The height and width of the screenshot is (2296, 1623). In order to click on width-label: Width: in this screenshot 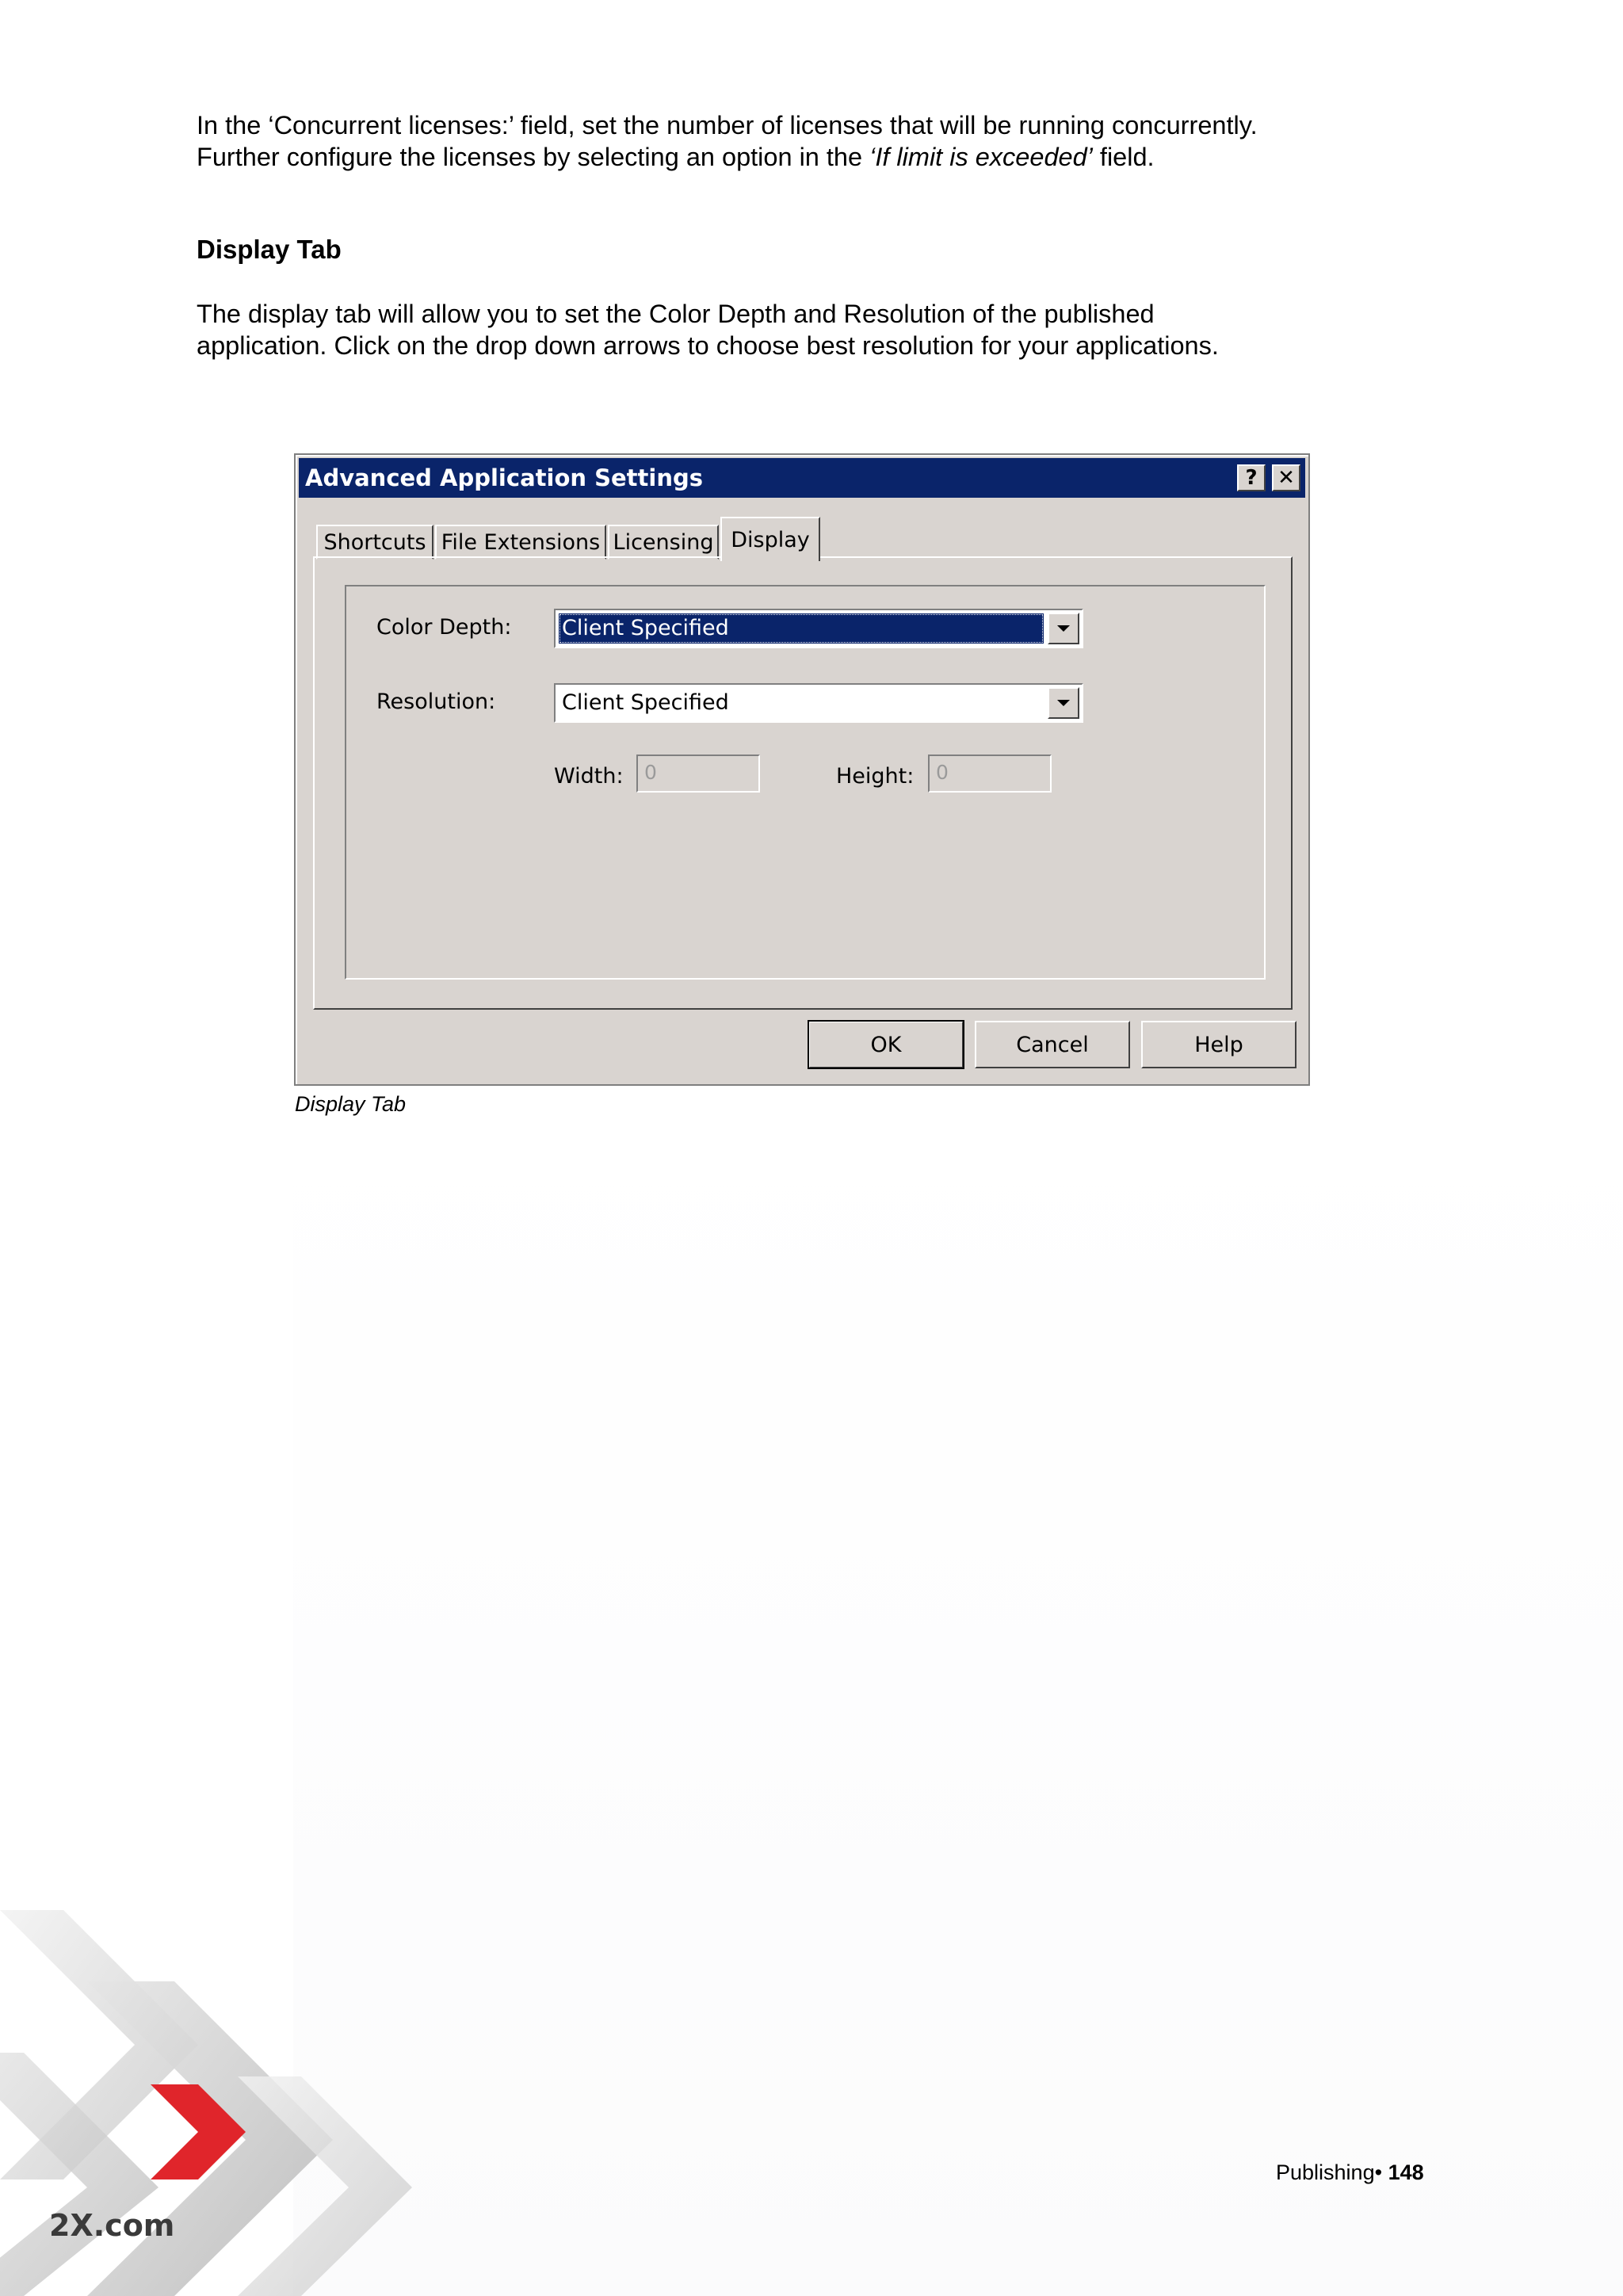, I will do `click(589, 776)`.